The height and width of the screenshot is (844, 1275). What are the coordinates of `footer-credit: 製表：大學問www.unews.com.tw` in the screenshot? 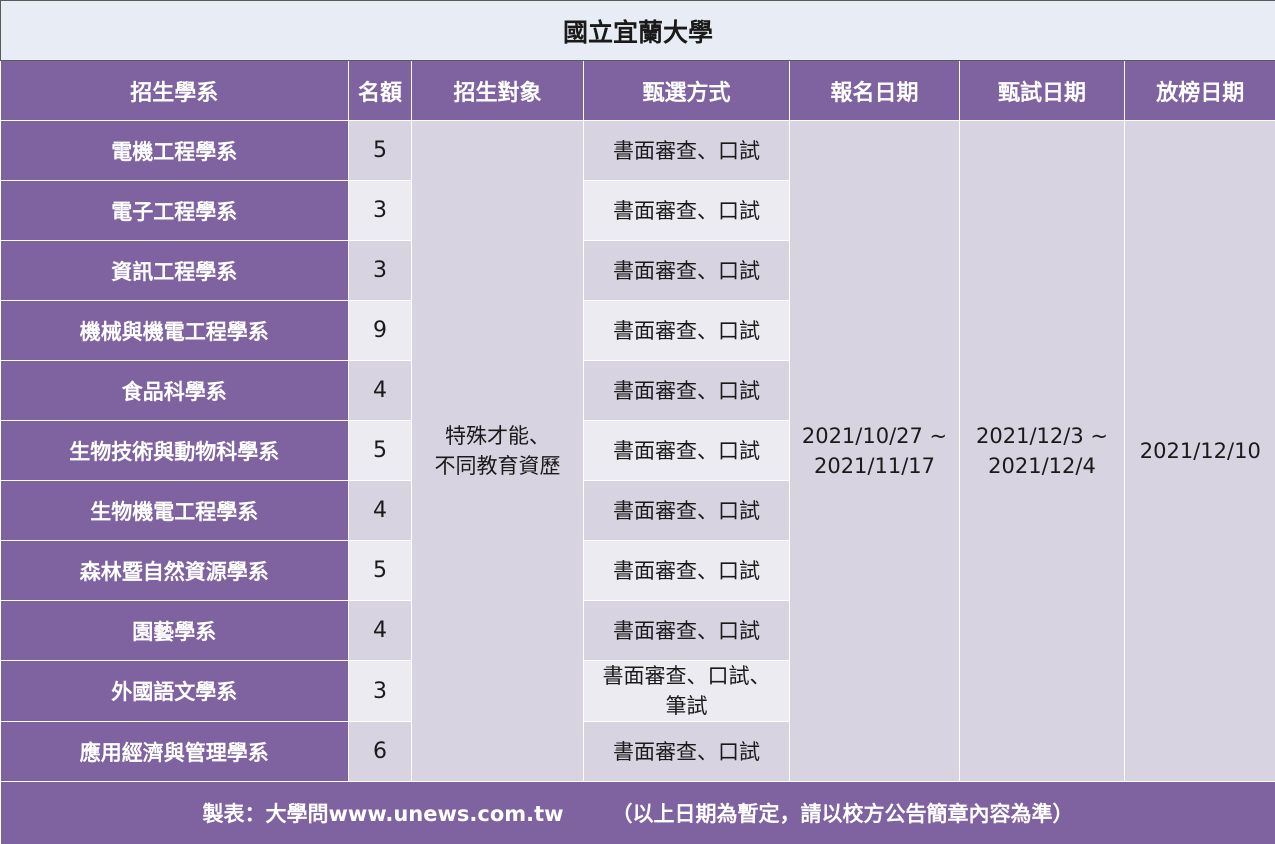 It's located at (383, 814).